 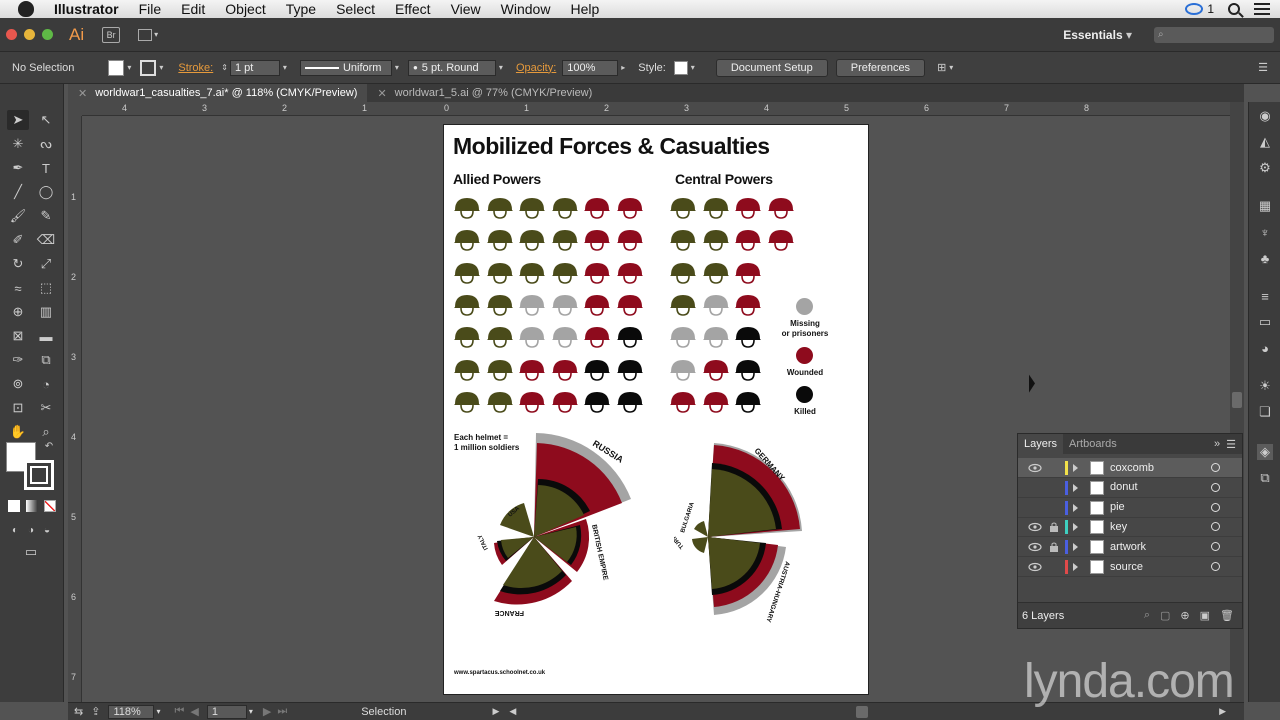 I want to click on menu-help: Help, so click(x=584, y=9).